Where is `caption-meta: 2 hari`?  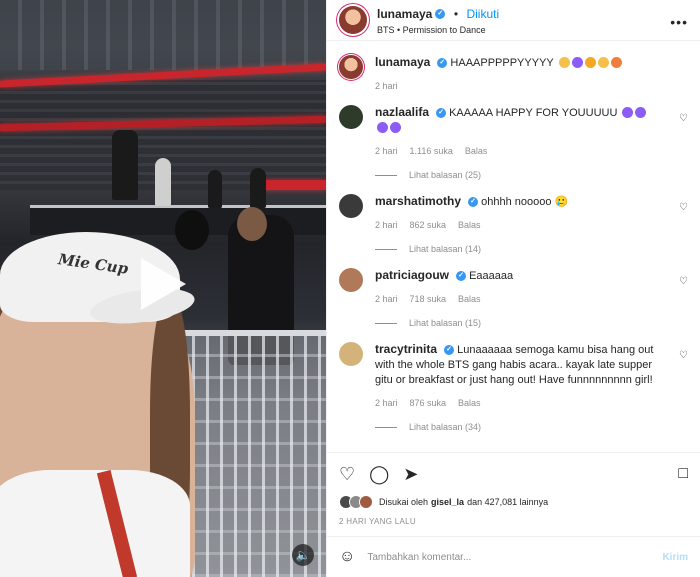
caption-meta: 2 hari is located at coordinates (516, 86).